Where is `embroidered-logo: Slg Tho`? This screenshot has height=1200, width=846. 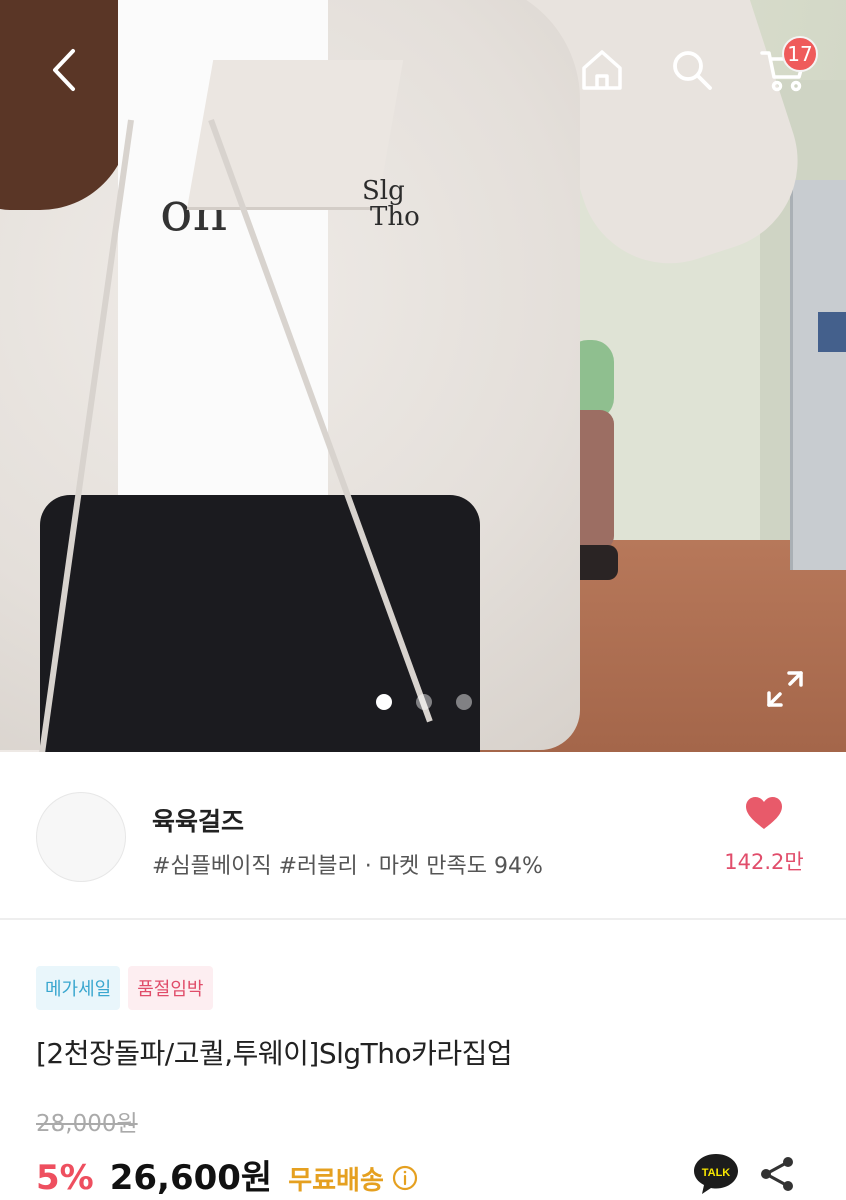 embroidered-logo: Slg Tho is located at coordinates (391, 204).